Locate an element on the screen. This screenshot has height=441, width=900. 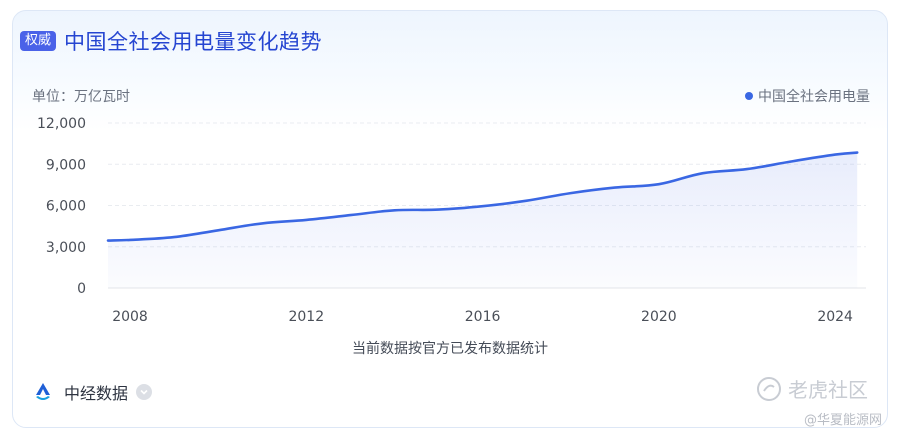
chevron-down-icon is located at coordinates (144, 392).